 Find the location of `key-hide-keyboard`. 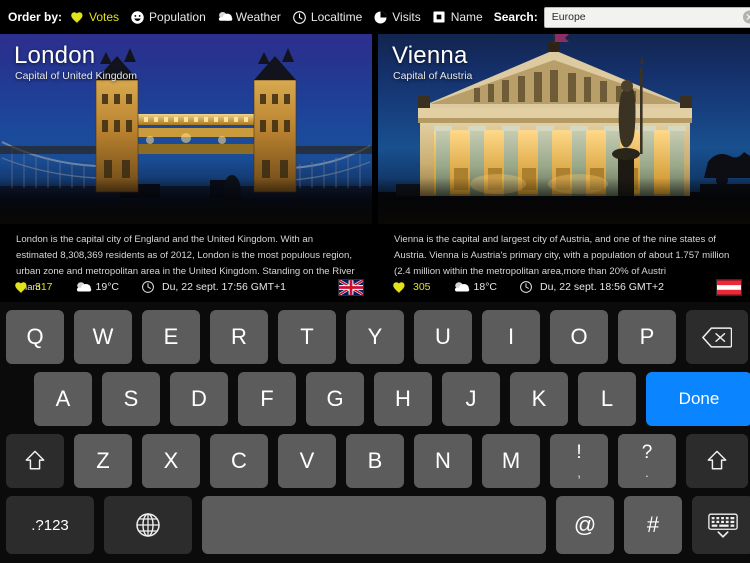

key-hide-keyboard is located at coordinates (721, 525).